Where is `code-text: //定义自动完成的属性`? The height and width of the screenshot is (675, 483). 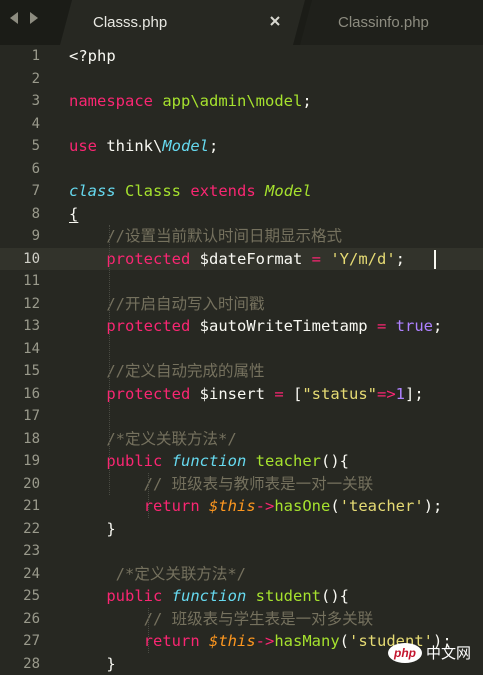 code-text: //定义自动完成的属性 is located at coordinates (167, 371).